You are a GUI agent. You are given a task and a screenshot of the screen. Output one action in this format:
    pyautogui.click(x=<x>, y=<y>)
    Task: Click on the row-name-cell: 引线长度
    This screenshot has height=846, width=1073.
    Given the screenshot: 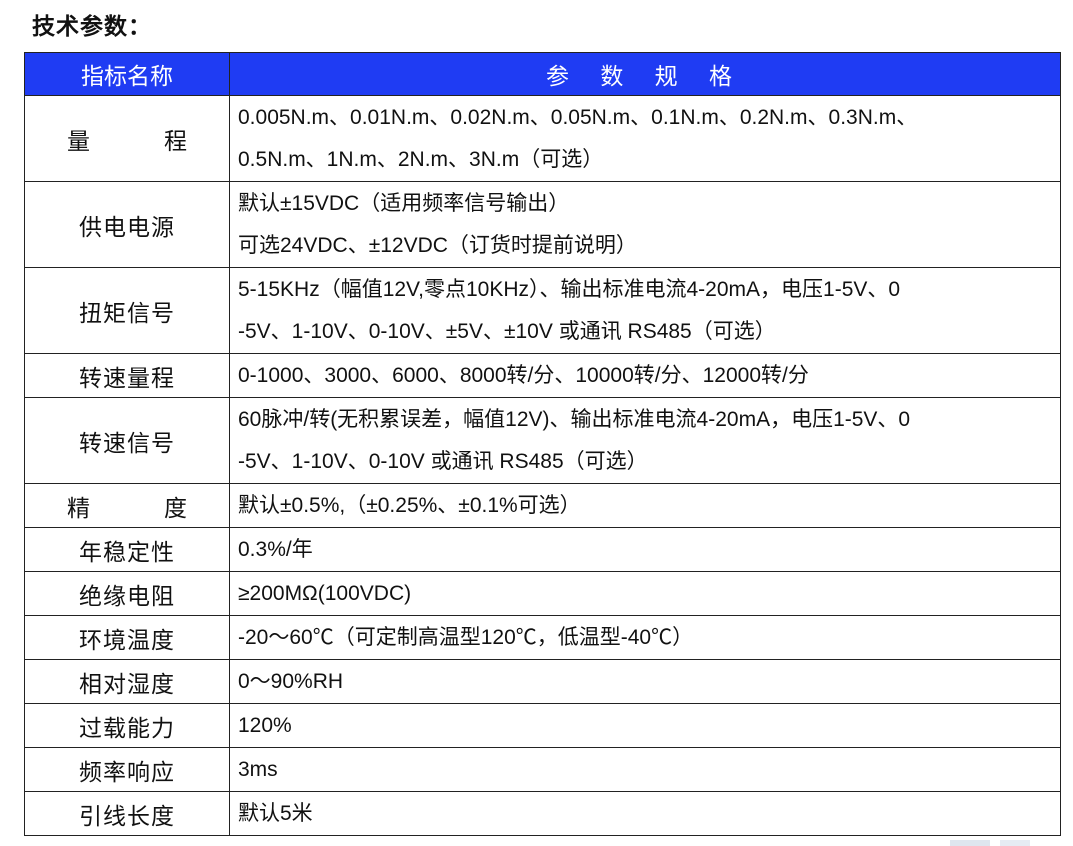 What is the action you would take?
    pyautogui.click(x=127, y=813)
    